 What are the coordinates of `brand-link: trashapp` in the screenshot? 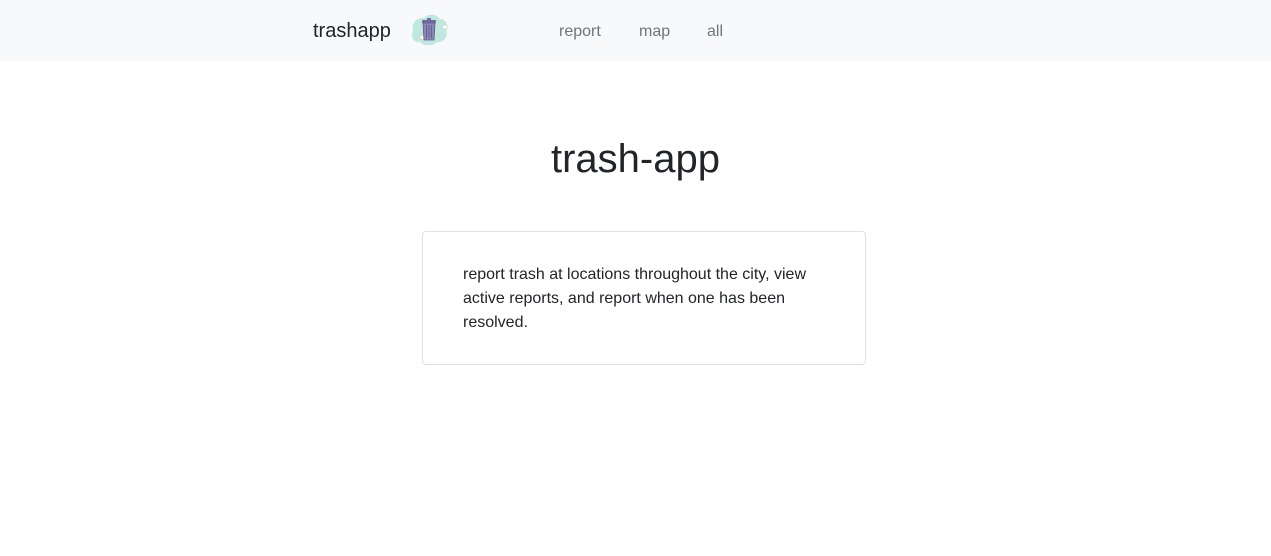 It's located at (352, 31).